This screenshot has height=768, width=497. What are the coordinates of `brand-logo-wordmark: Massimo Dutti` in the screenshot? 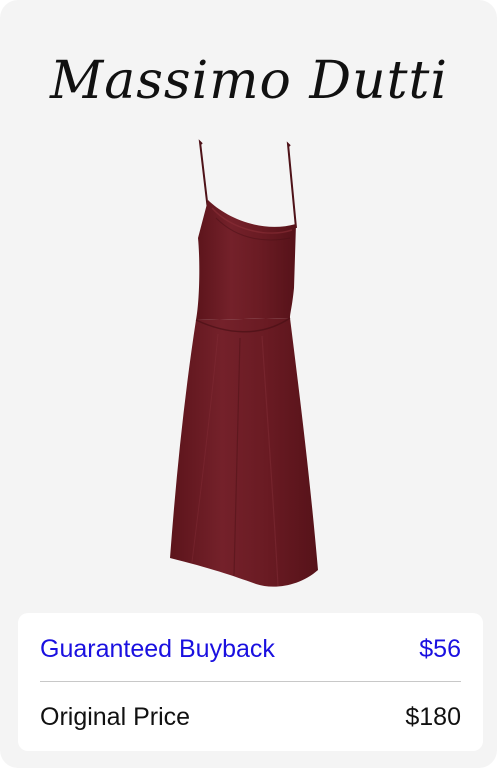 It's located at (248, 81).